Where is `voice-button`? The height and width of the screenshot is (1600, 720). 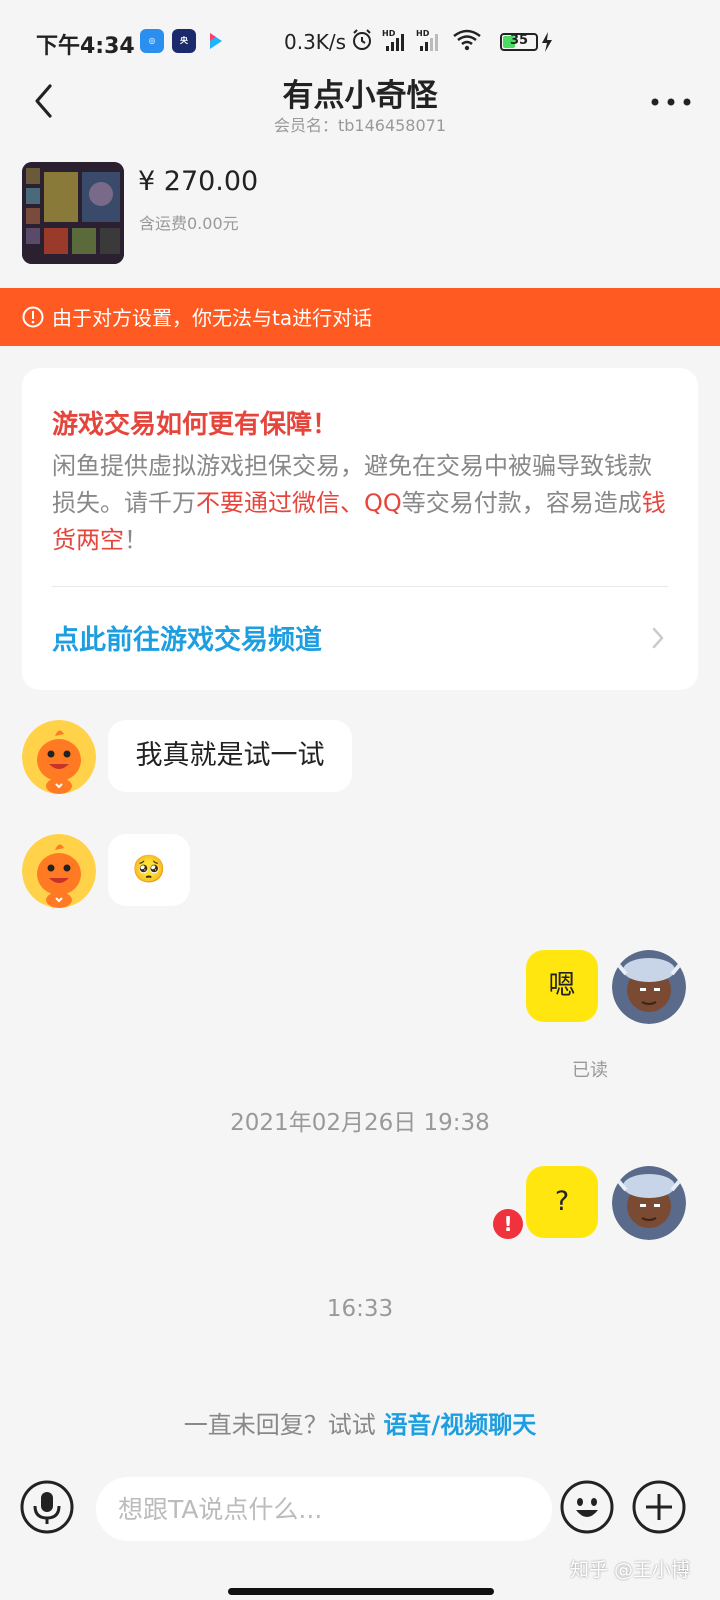
voice-button is located at coordinates (47, 1507).